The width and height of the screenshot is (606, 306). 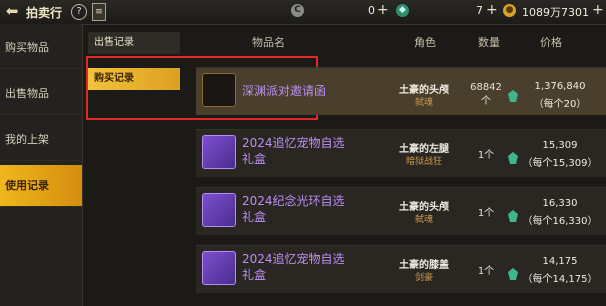 I want to click on price-total: 15,309, so click(x=560, y=145).